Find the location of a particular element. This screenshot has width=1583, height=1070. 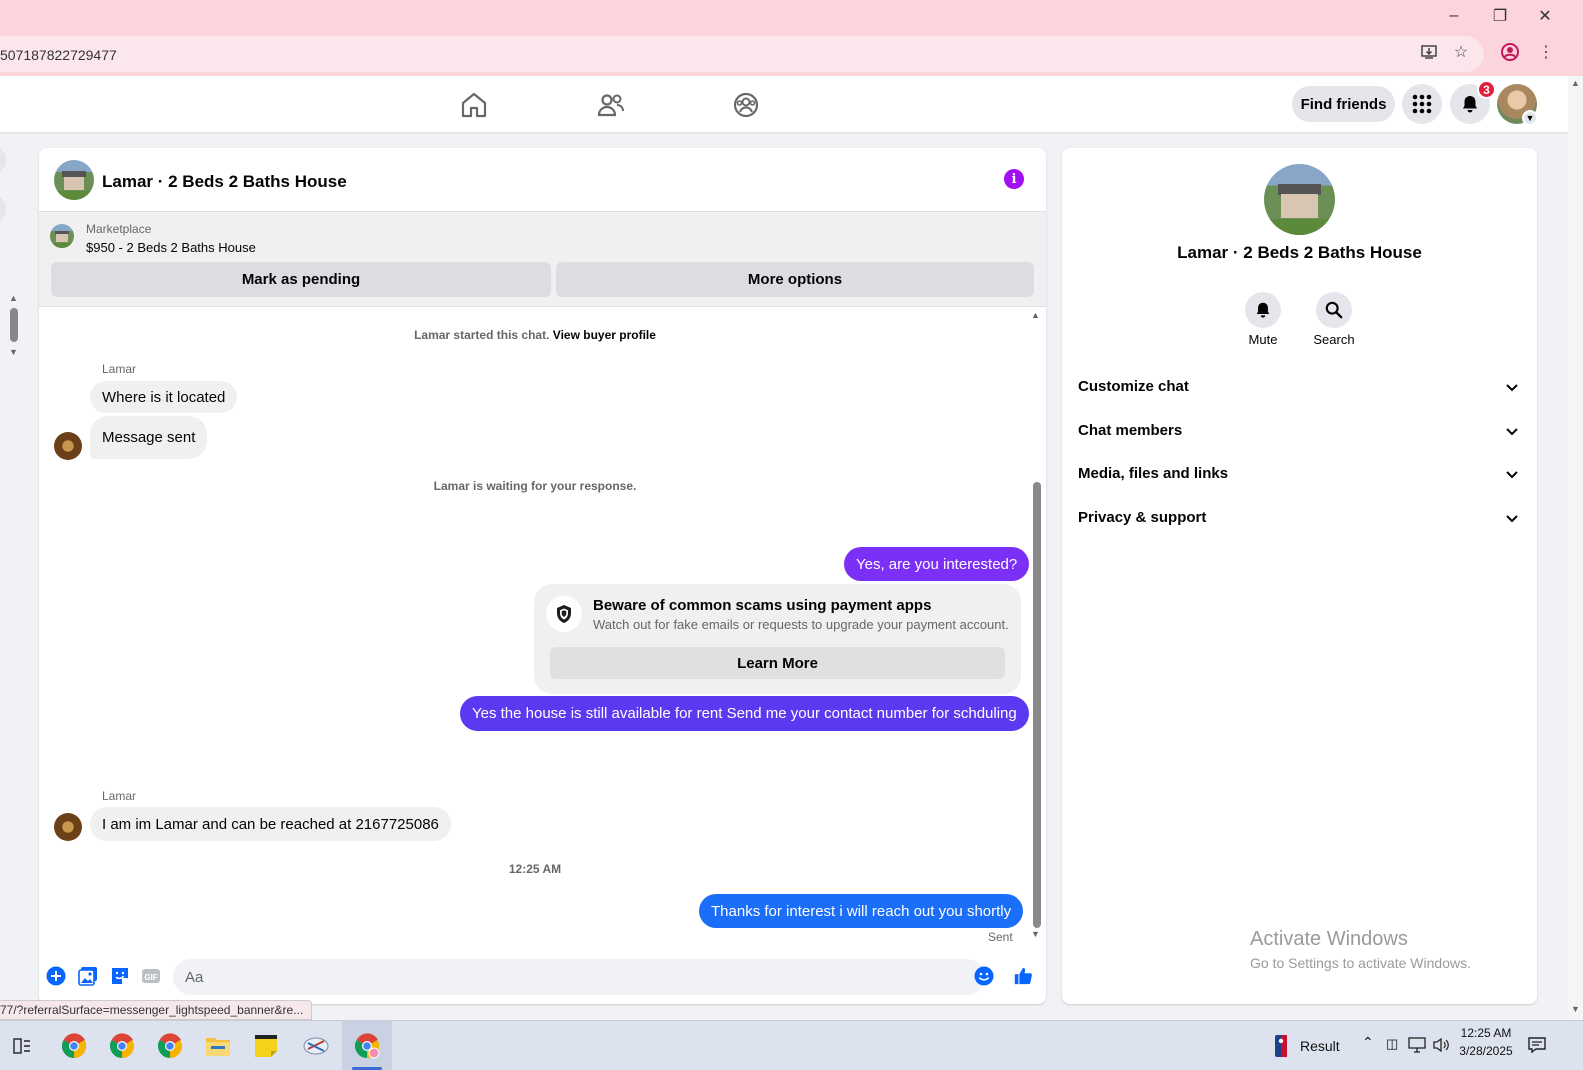

listing-avatar is located at coordinates (74, 180).